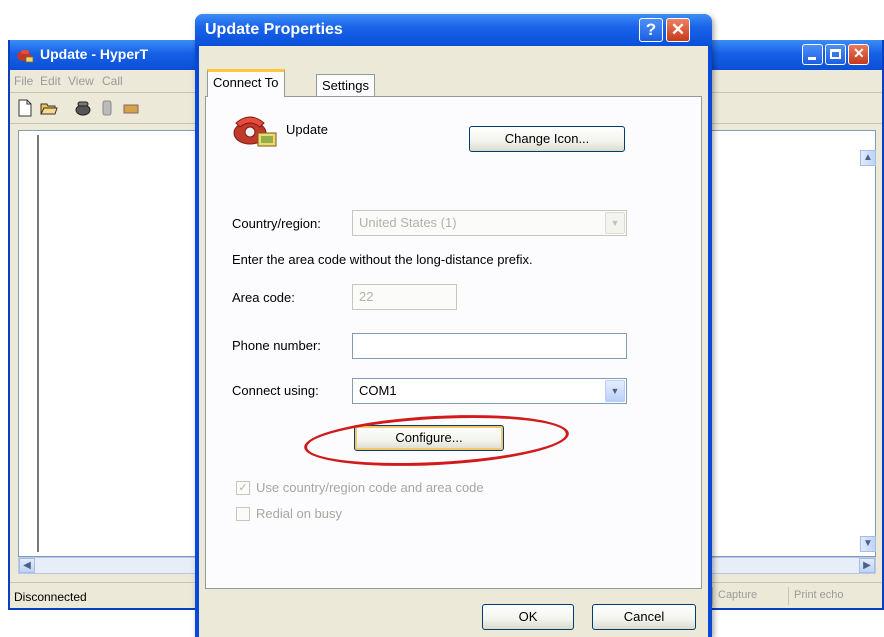  I want to click on connection-name: Update, so click(307, 129).